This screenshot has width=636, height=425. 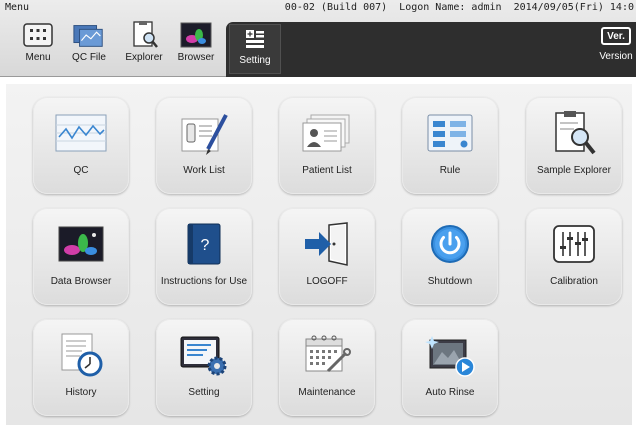 What do you see at coordinates (204, 170) in the screenshot?
I see `tile-label: Work List` at bounding box center [204, 170].